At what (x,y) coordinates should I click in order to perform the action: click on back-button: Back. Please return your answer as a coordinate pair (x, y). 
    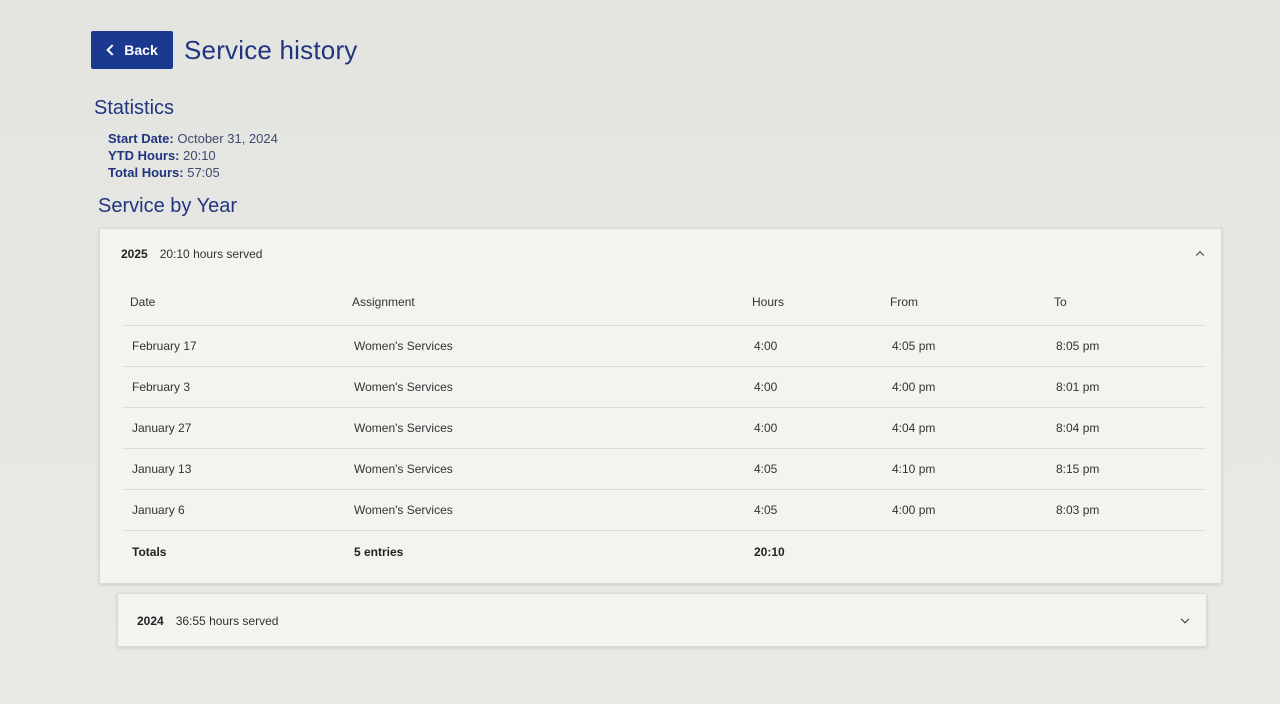
    Looking at the image, I should click on (132, 50).